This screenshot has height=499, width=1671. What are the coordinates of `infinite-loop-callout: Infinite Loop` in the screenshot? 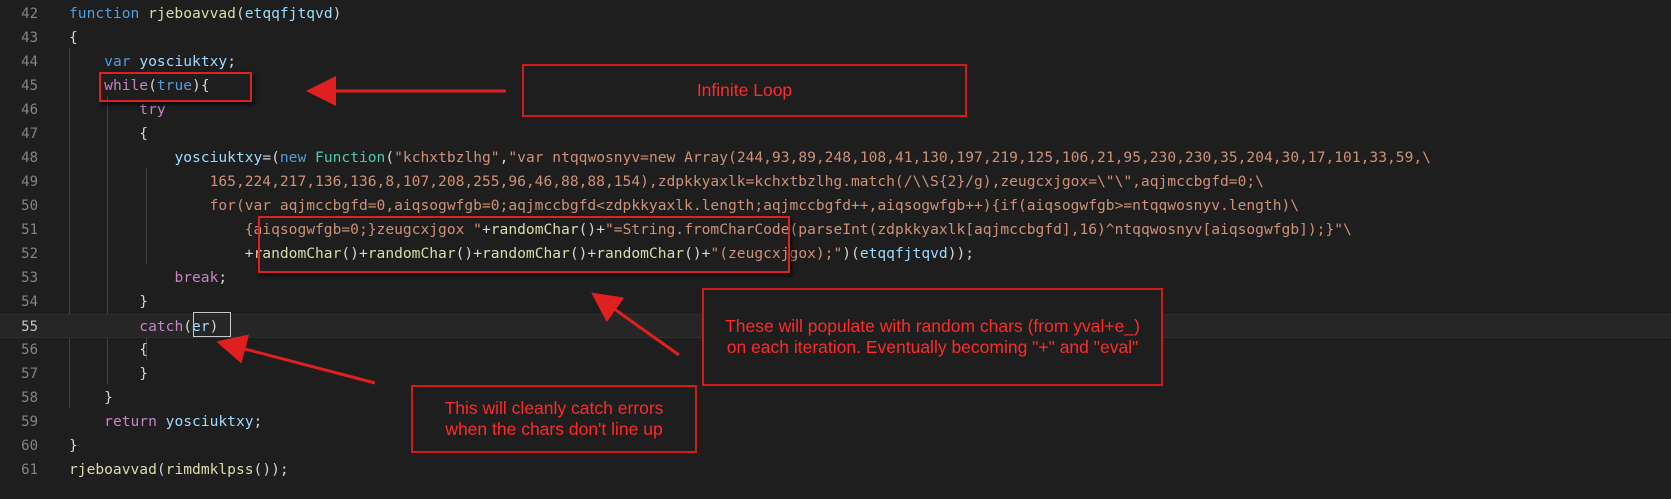 It's located at (744, 90).